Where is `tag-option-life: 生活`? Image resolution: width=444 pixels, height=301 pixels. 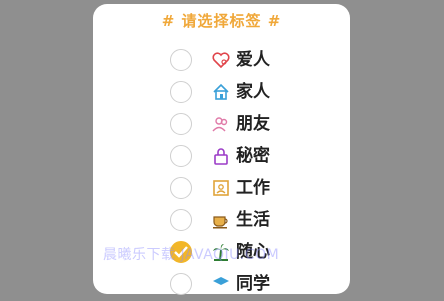
tag-option-life: 生活 is located at coordinates (221, 222).